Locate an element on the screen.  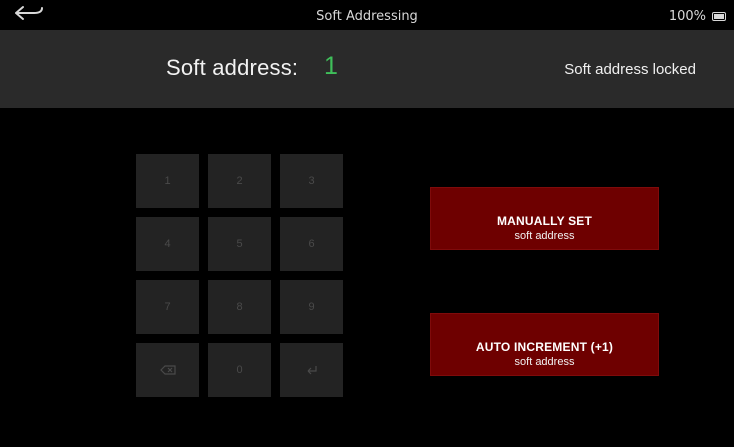
manually-set-label: MANUALLY SET is located at coordinates (544, 220).